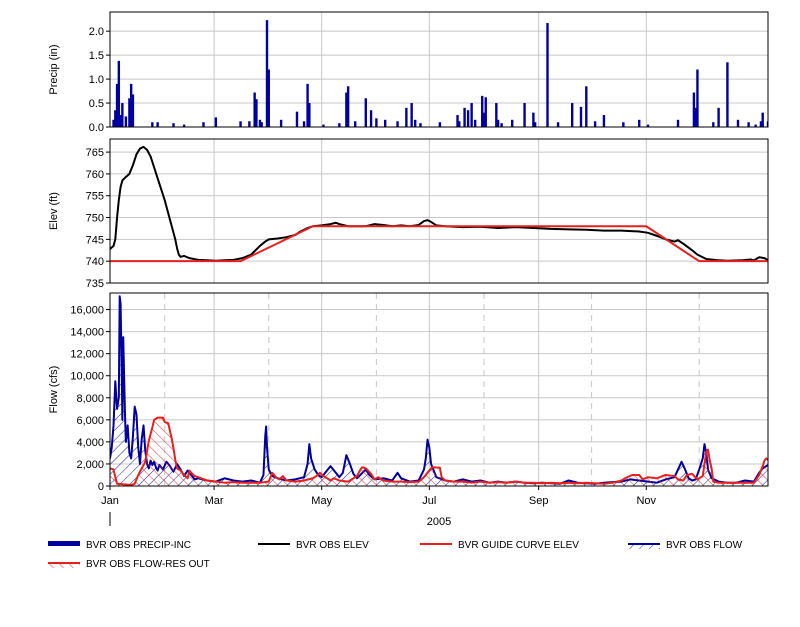 This screenshot has height=627, width=800. What do you see at coordinates (439, 244) in the screenshot?
I see `guide-curve-line` at bounding box center [439, 244].